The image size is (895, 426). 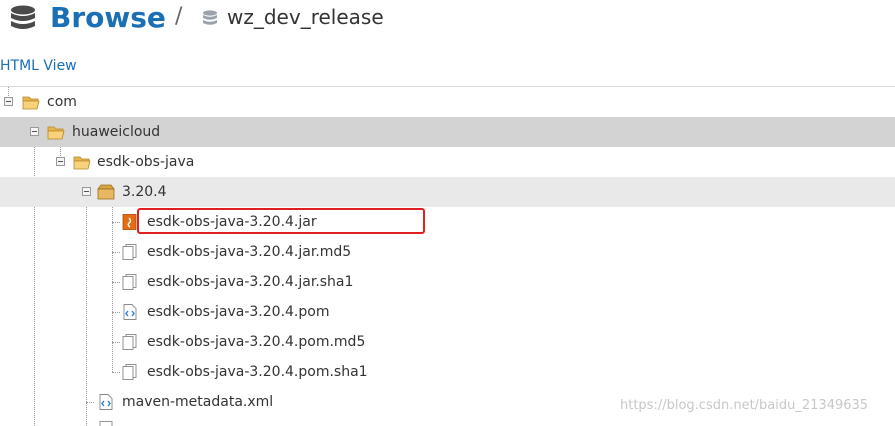 What do you see at coordinates (447, 342) in the screenshot?
I see `tree-row-file: esdk-obs-java-3.20.4.pom.md5` at bounding box center [447, 342].